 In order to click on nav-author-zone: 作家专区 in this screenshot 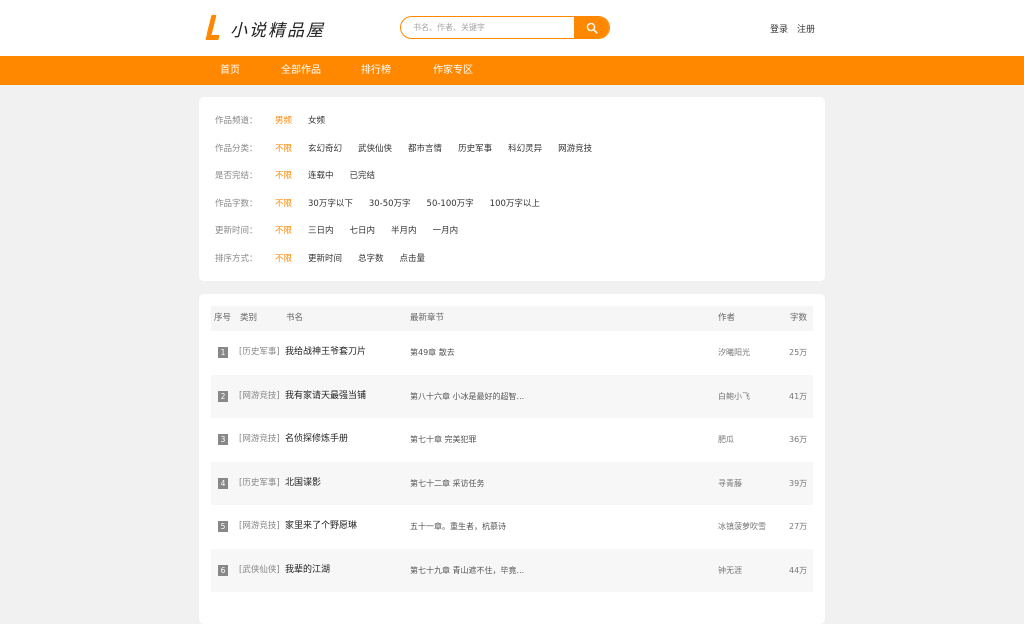, I will do `click(453, 70)`.